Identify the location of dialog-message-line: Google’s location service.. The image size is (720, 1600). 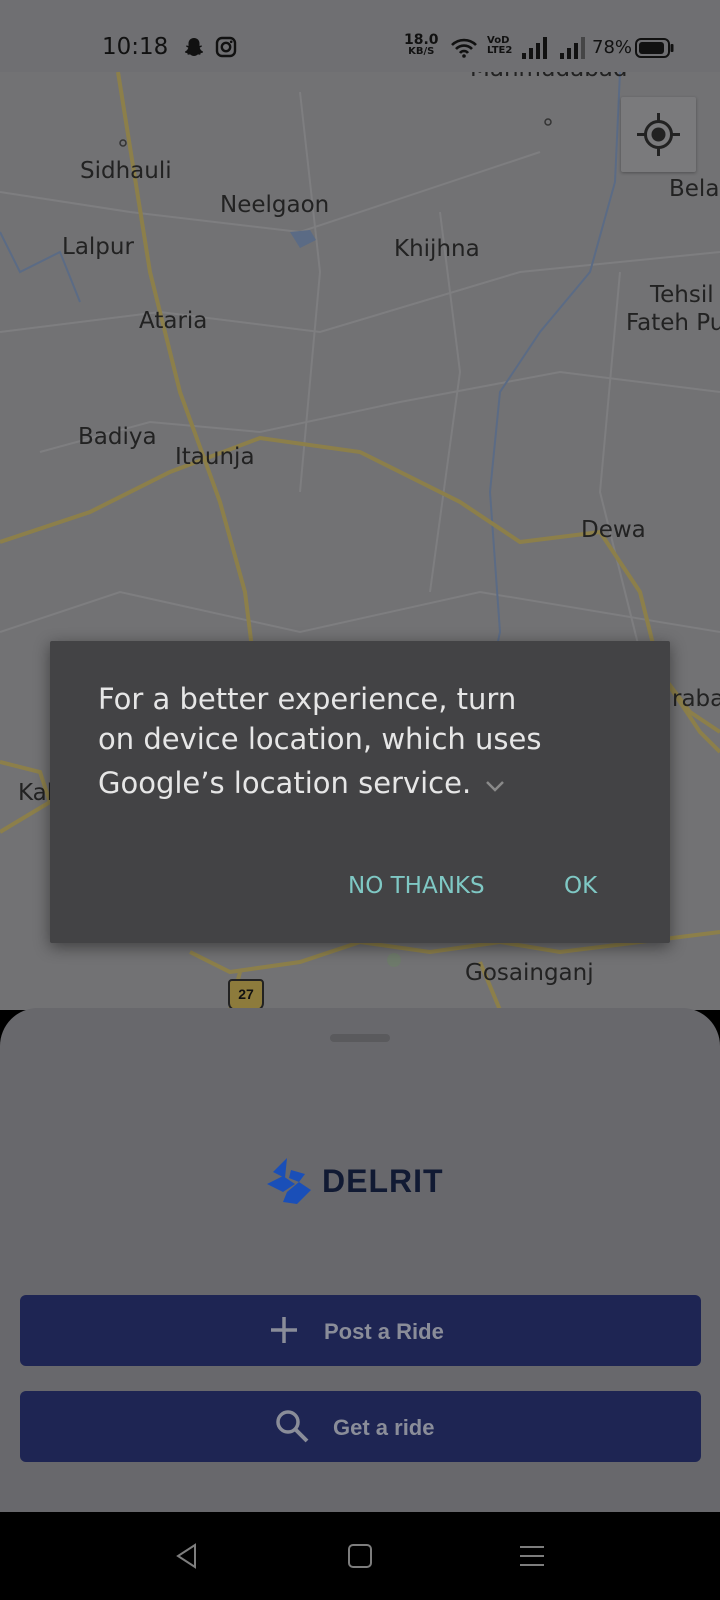
(285, 783).